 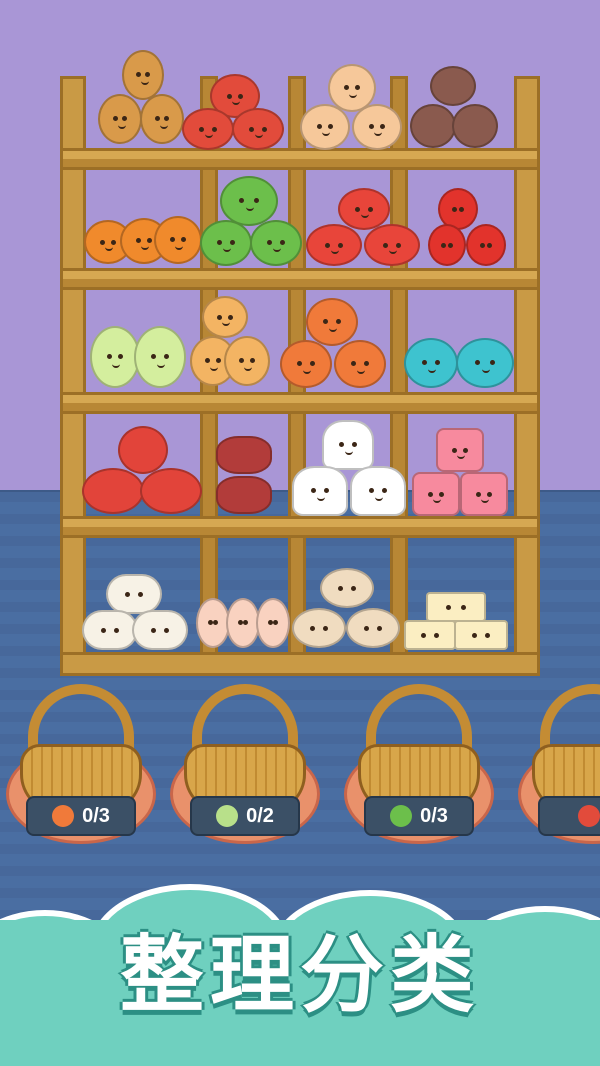 I want to click on basket-counter, so click(x=569, y=816).